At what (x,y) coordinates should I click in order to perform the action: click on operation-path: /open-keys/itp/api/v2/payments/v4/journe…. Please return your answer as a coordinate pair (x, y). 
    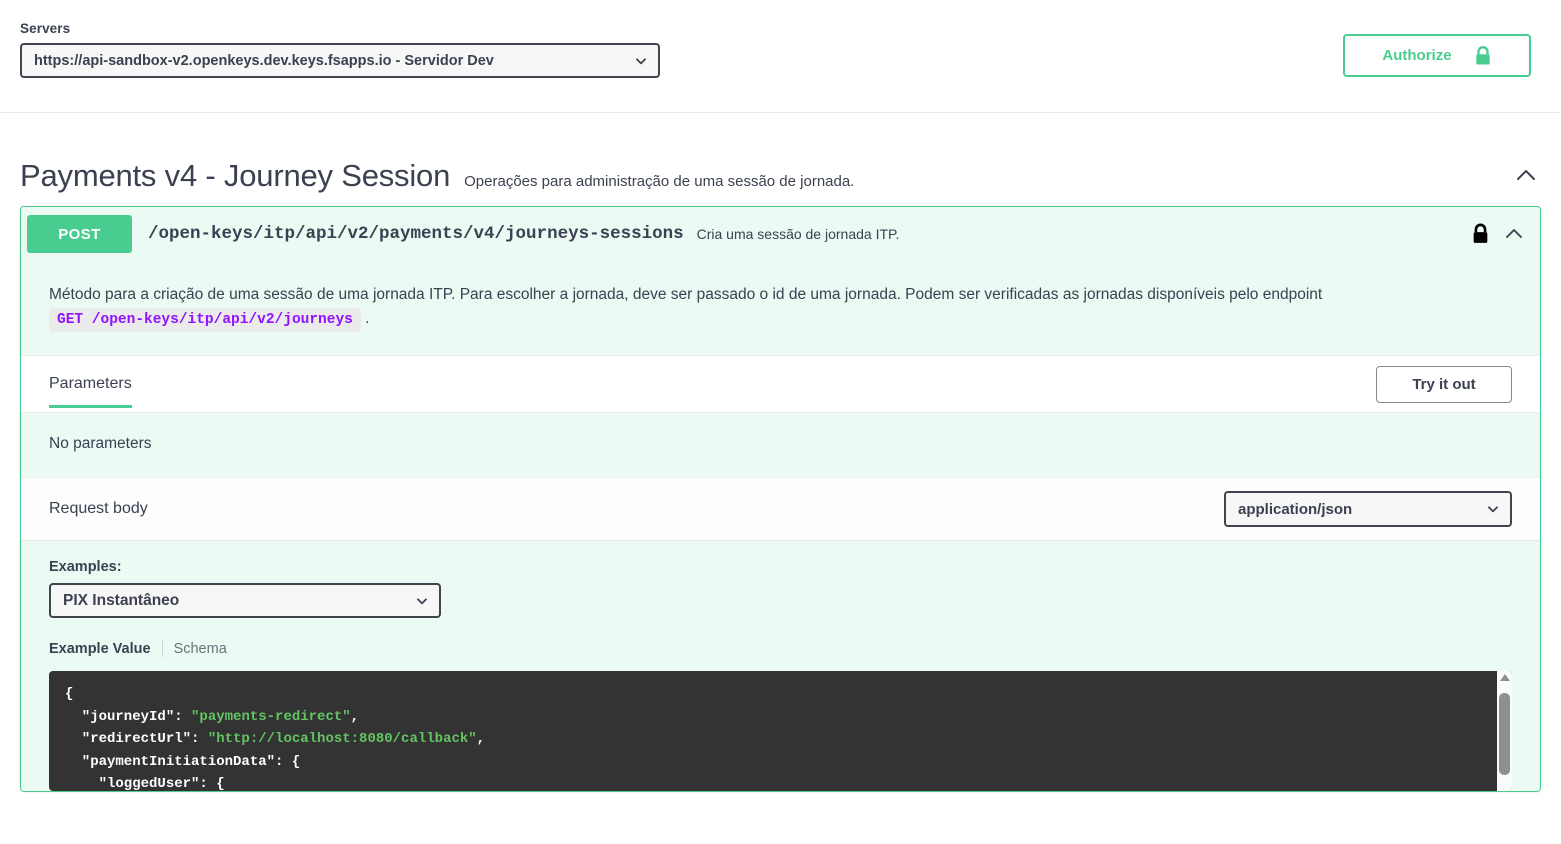
    Looking at the image, I should click on (416, 234).